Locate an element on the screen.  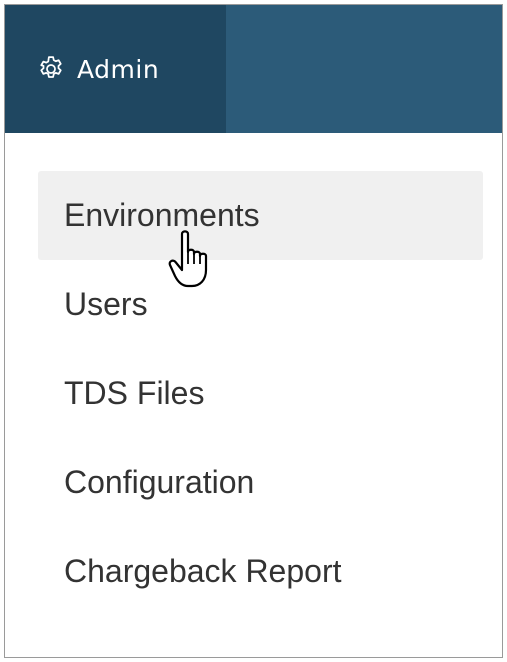
menu-item-chargeback-report: Chargeback Report is located at coordinates (260, 571).